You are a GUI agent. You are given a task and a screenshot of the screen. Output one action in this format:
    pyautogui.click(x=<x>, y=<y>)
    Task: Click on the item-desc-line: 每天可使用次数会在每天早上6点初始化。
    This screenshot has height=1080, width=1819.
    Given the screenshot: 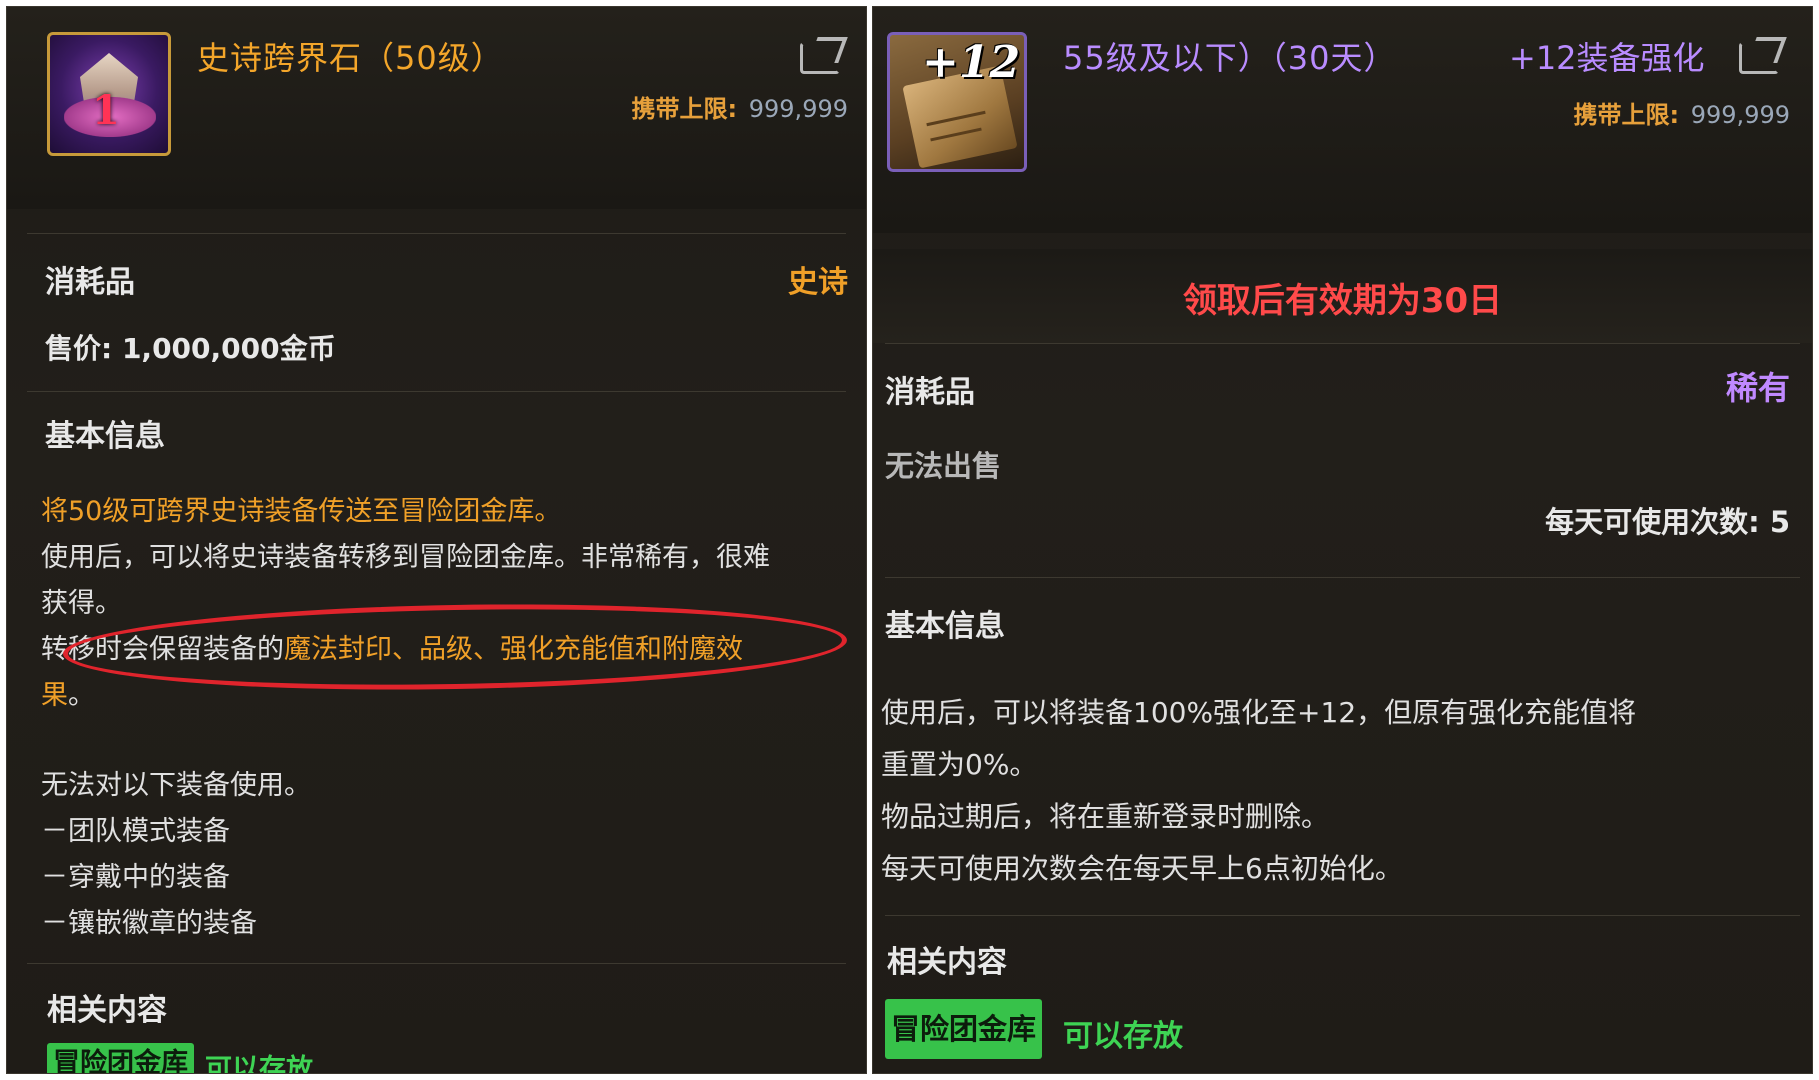 What is the action you would take?
    pyautogui.click(x=1142, y=868)
    